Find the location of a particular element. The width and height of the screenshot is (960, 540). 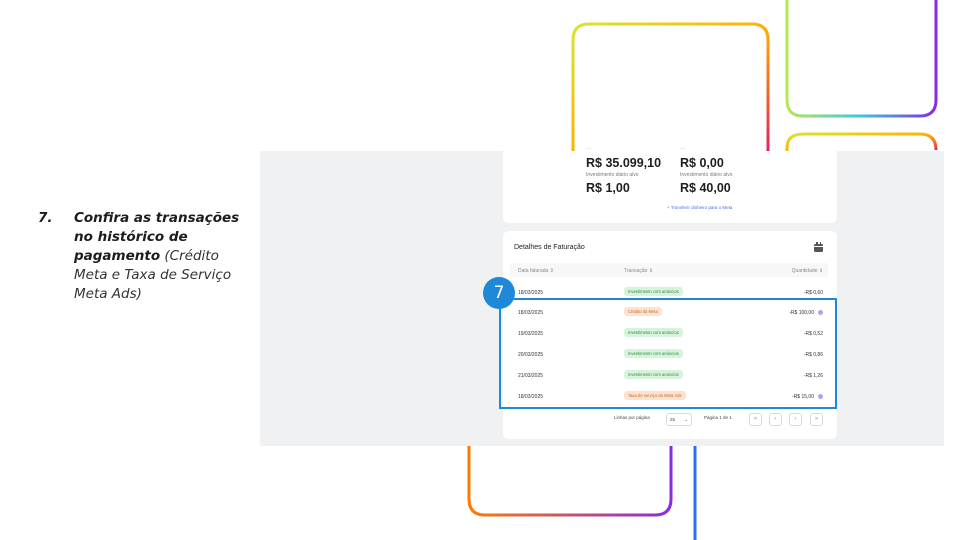

row-amount: -R$ 0,60 is located at coordinates (813, 293).